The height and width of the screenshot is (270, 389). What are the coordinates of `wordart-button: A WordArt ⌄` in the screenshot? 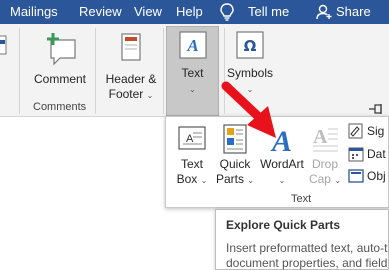 It's located at (282, 156).